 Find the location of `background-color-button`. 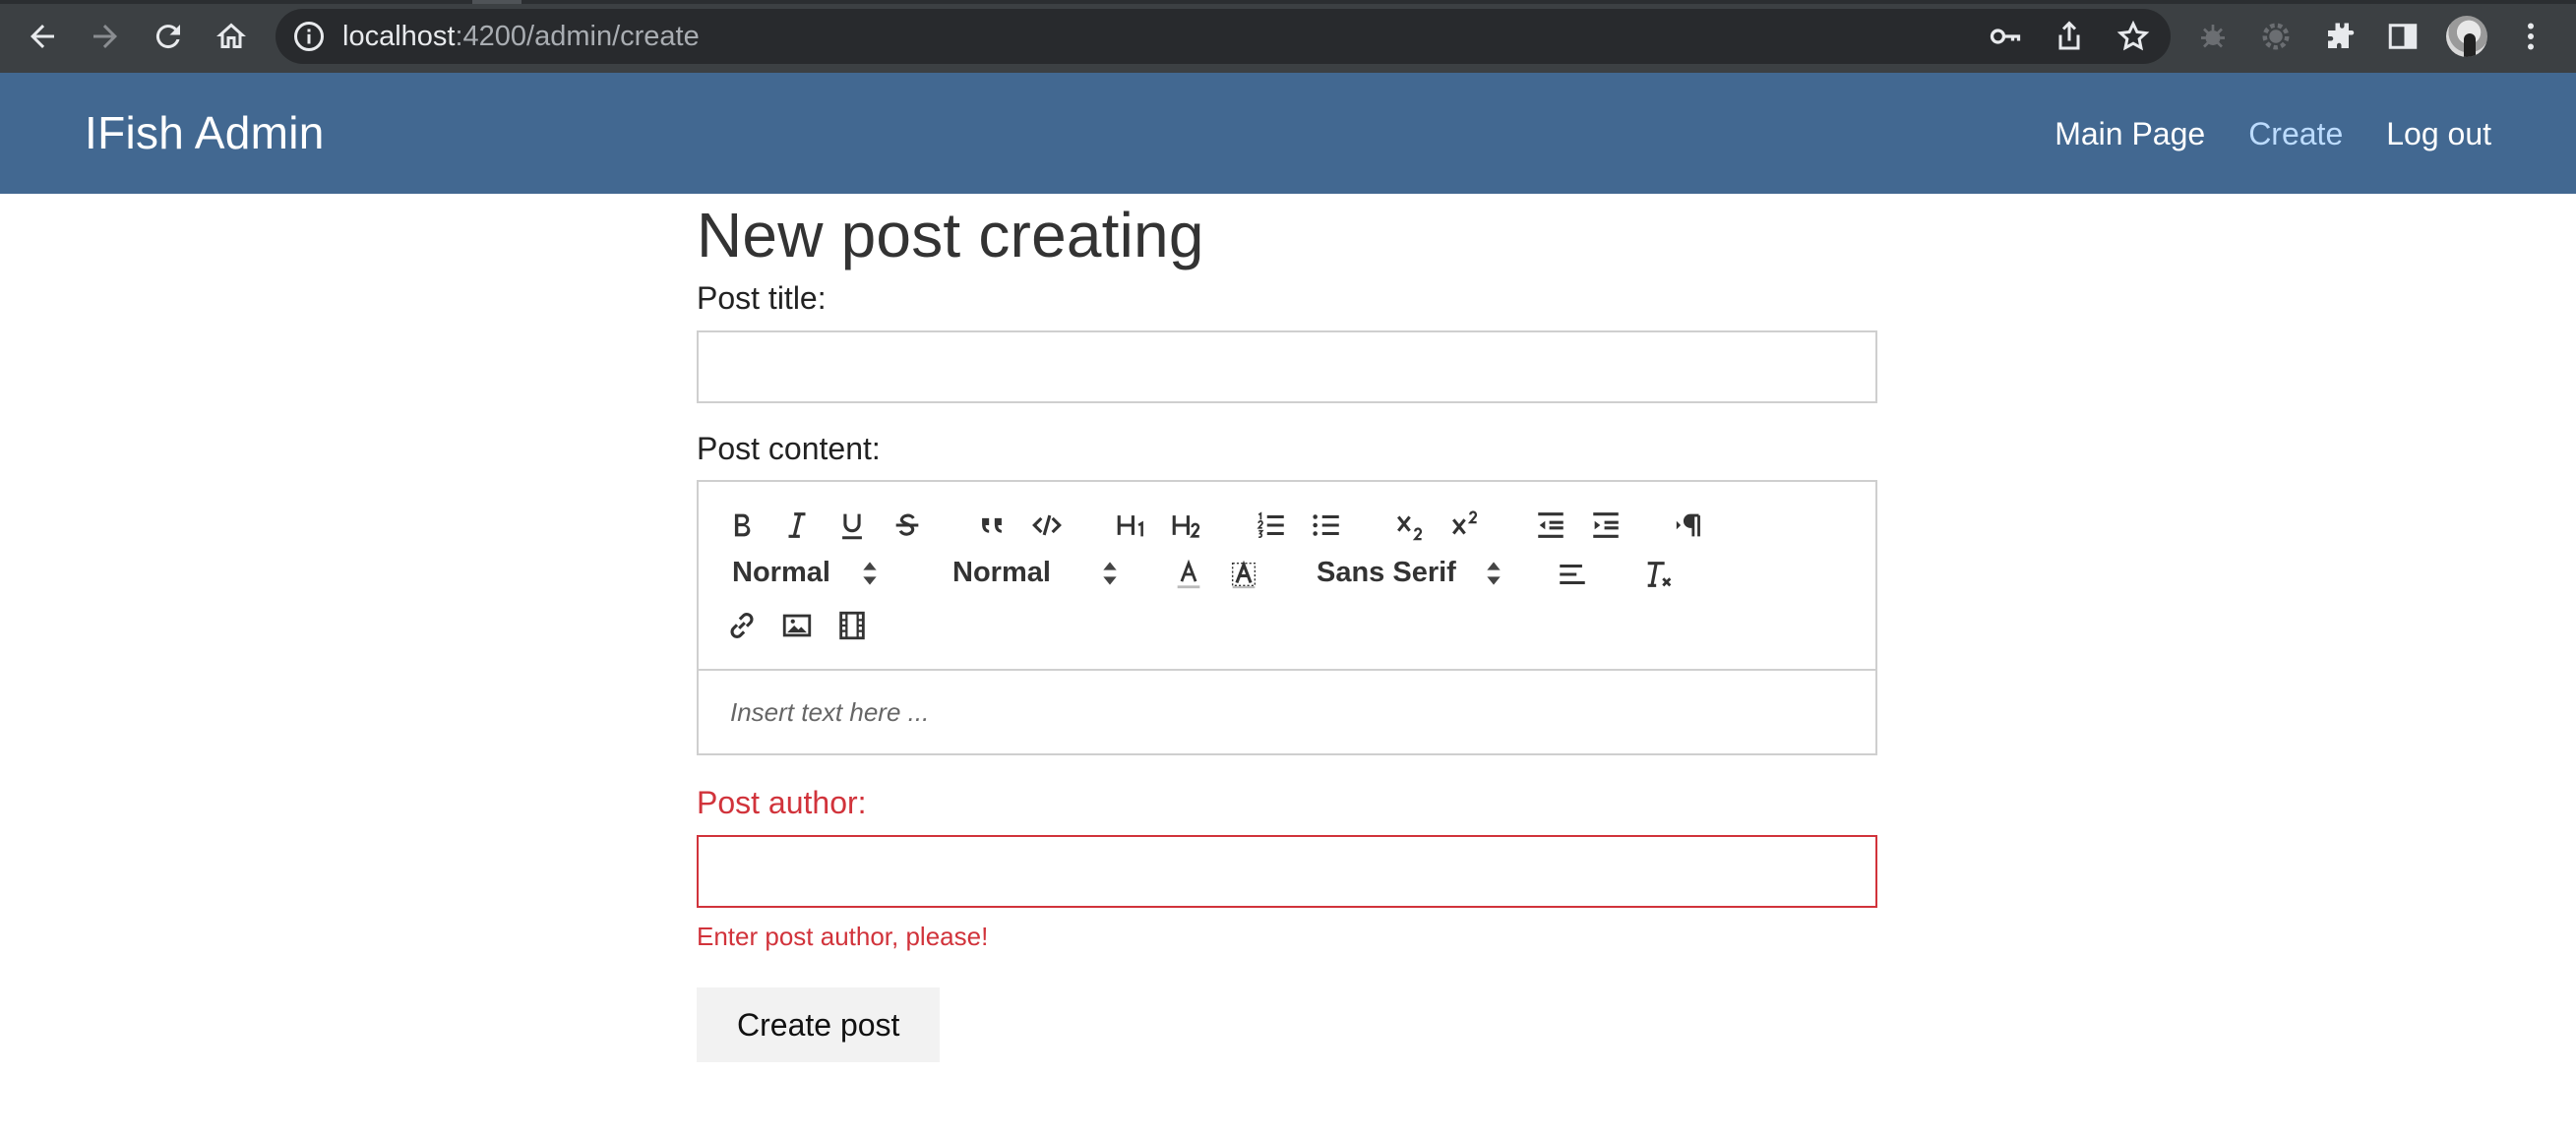

background-color-button is located at coordinates (1243, 575).